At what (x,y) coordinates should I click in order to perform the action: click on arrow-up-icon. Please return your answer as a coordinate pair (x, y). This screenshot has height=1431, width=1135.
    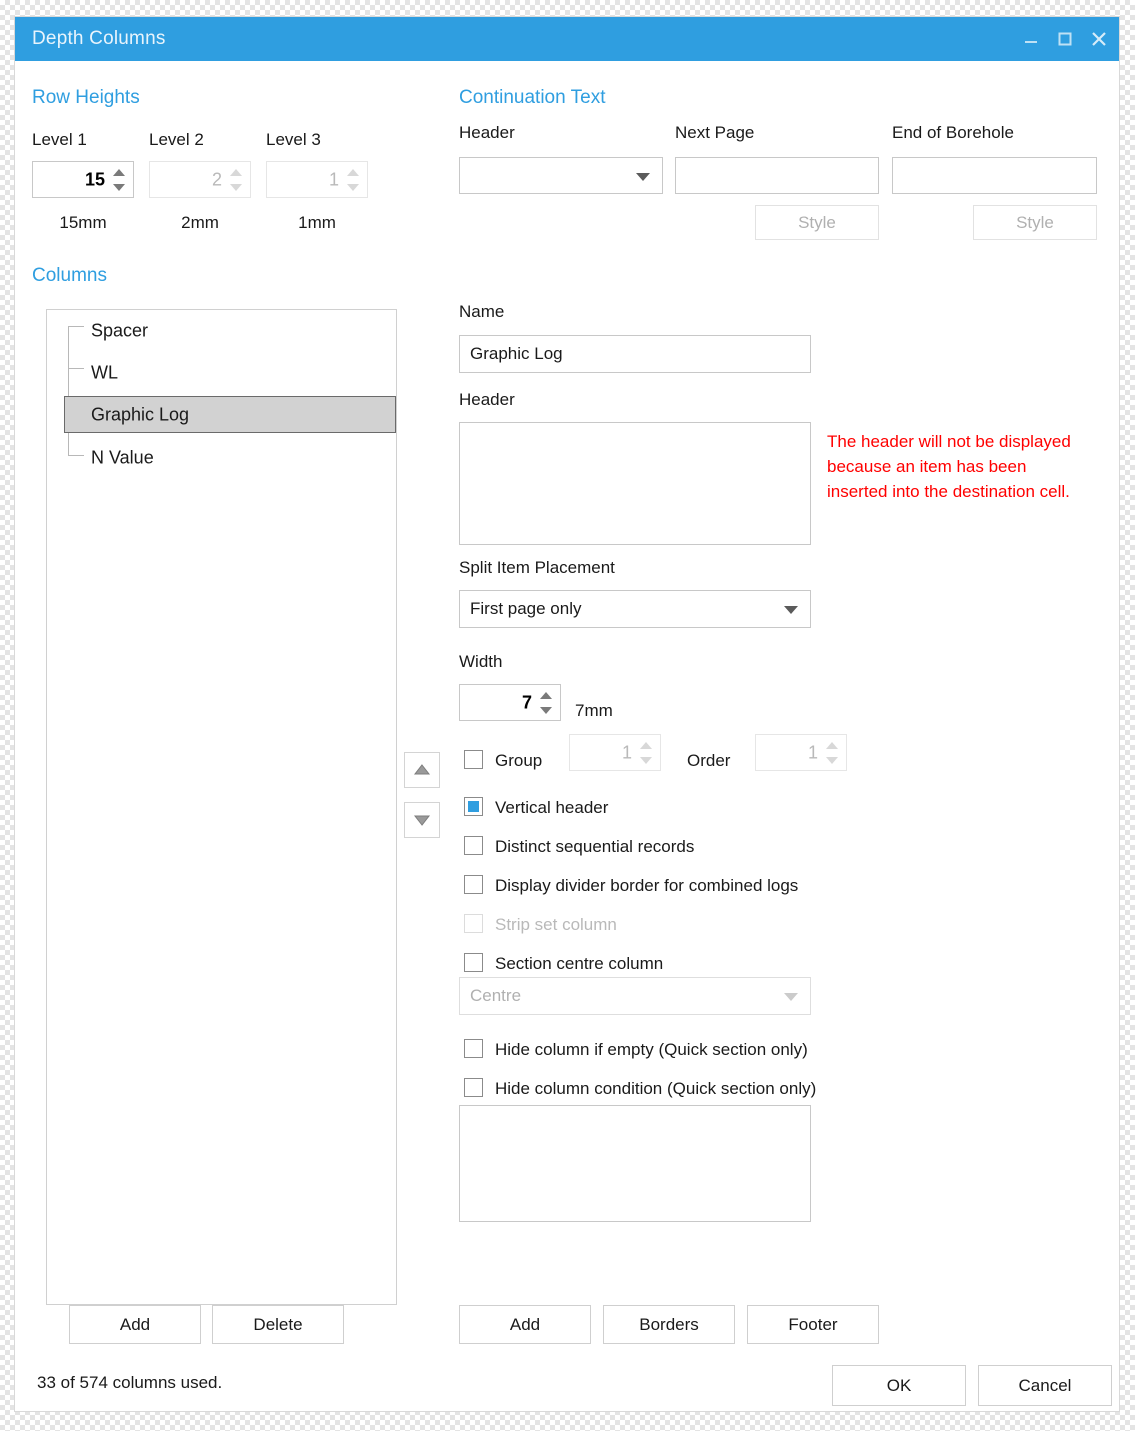
    Looking at the image, I should click on (422, 769).